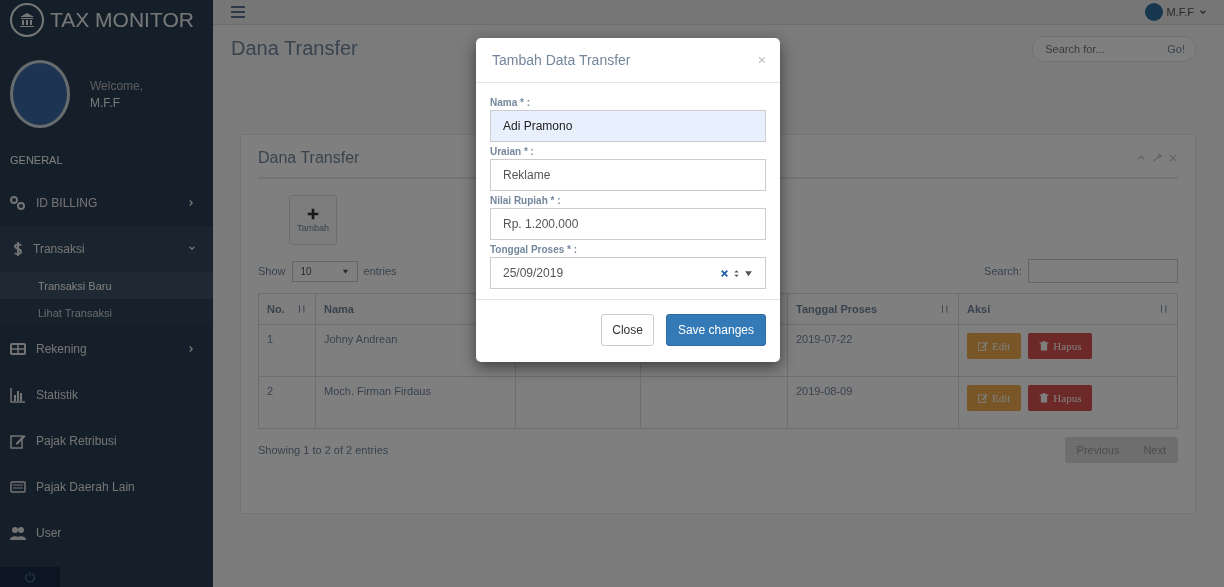 The width and height of the screenshot is (1224, 587). I want to click on search-label: Search:, so click(1003, 271).